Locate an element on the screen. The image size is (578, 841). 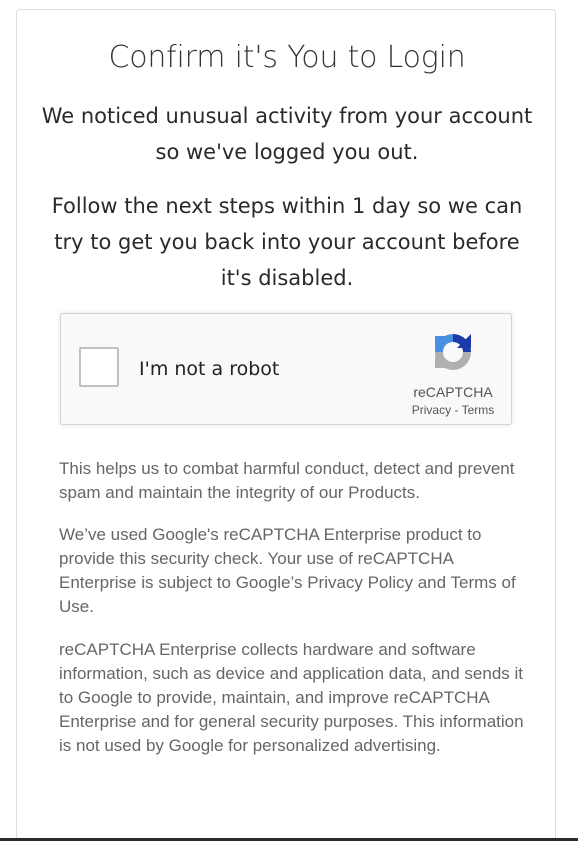
recaptcha-privacy-link: Privacy is located at coordinates (431, 410).